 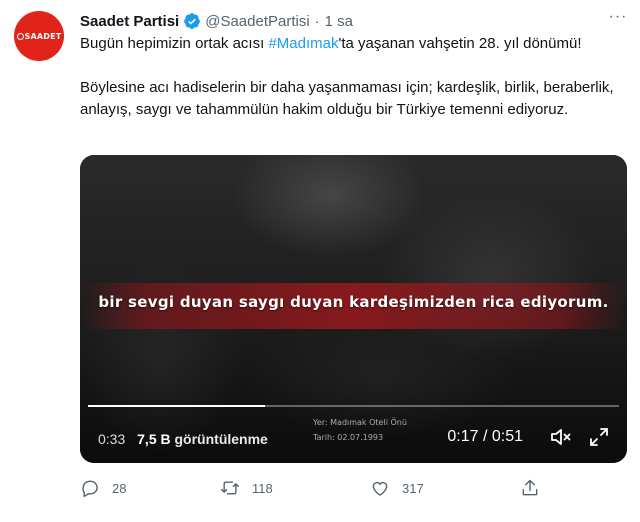 What do you see at coordinates (129, 21) in the screenshot?
I see `display-name: Saadet Partisi` at bounding box center [129, 21].